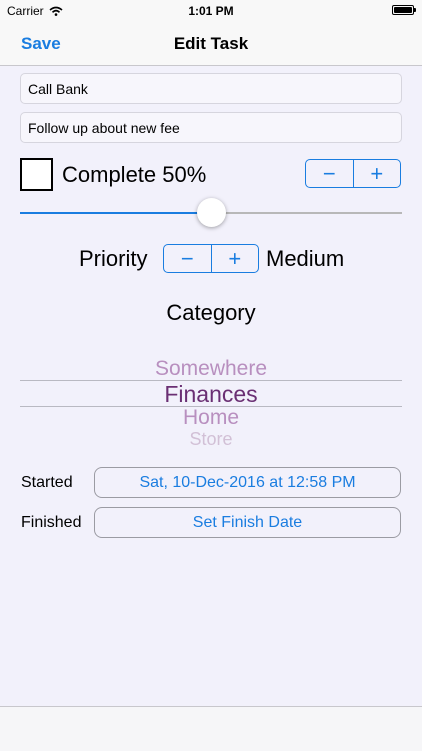  I want to click on battery-icon, so click(404, 10).